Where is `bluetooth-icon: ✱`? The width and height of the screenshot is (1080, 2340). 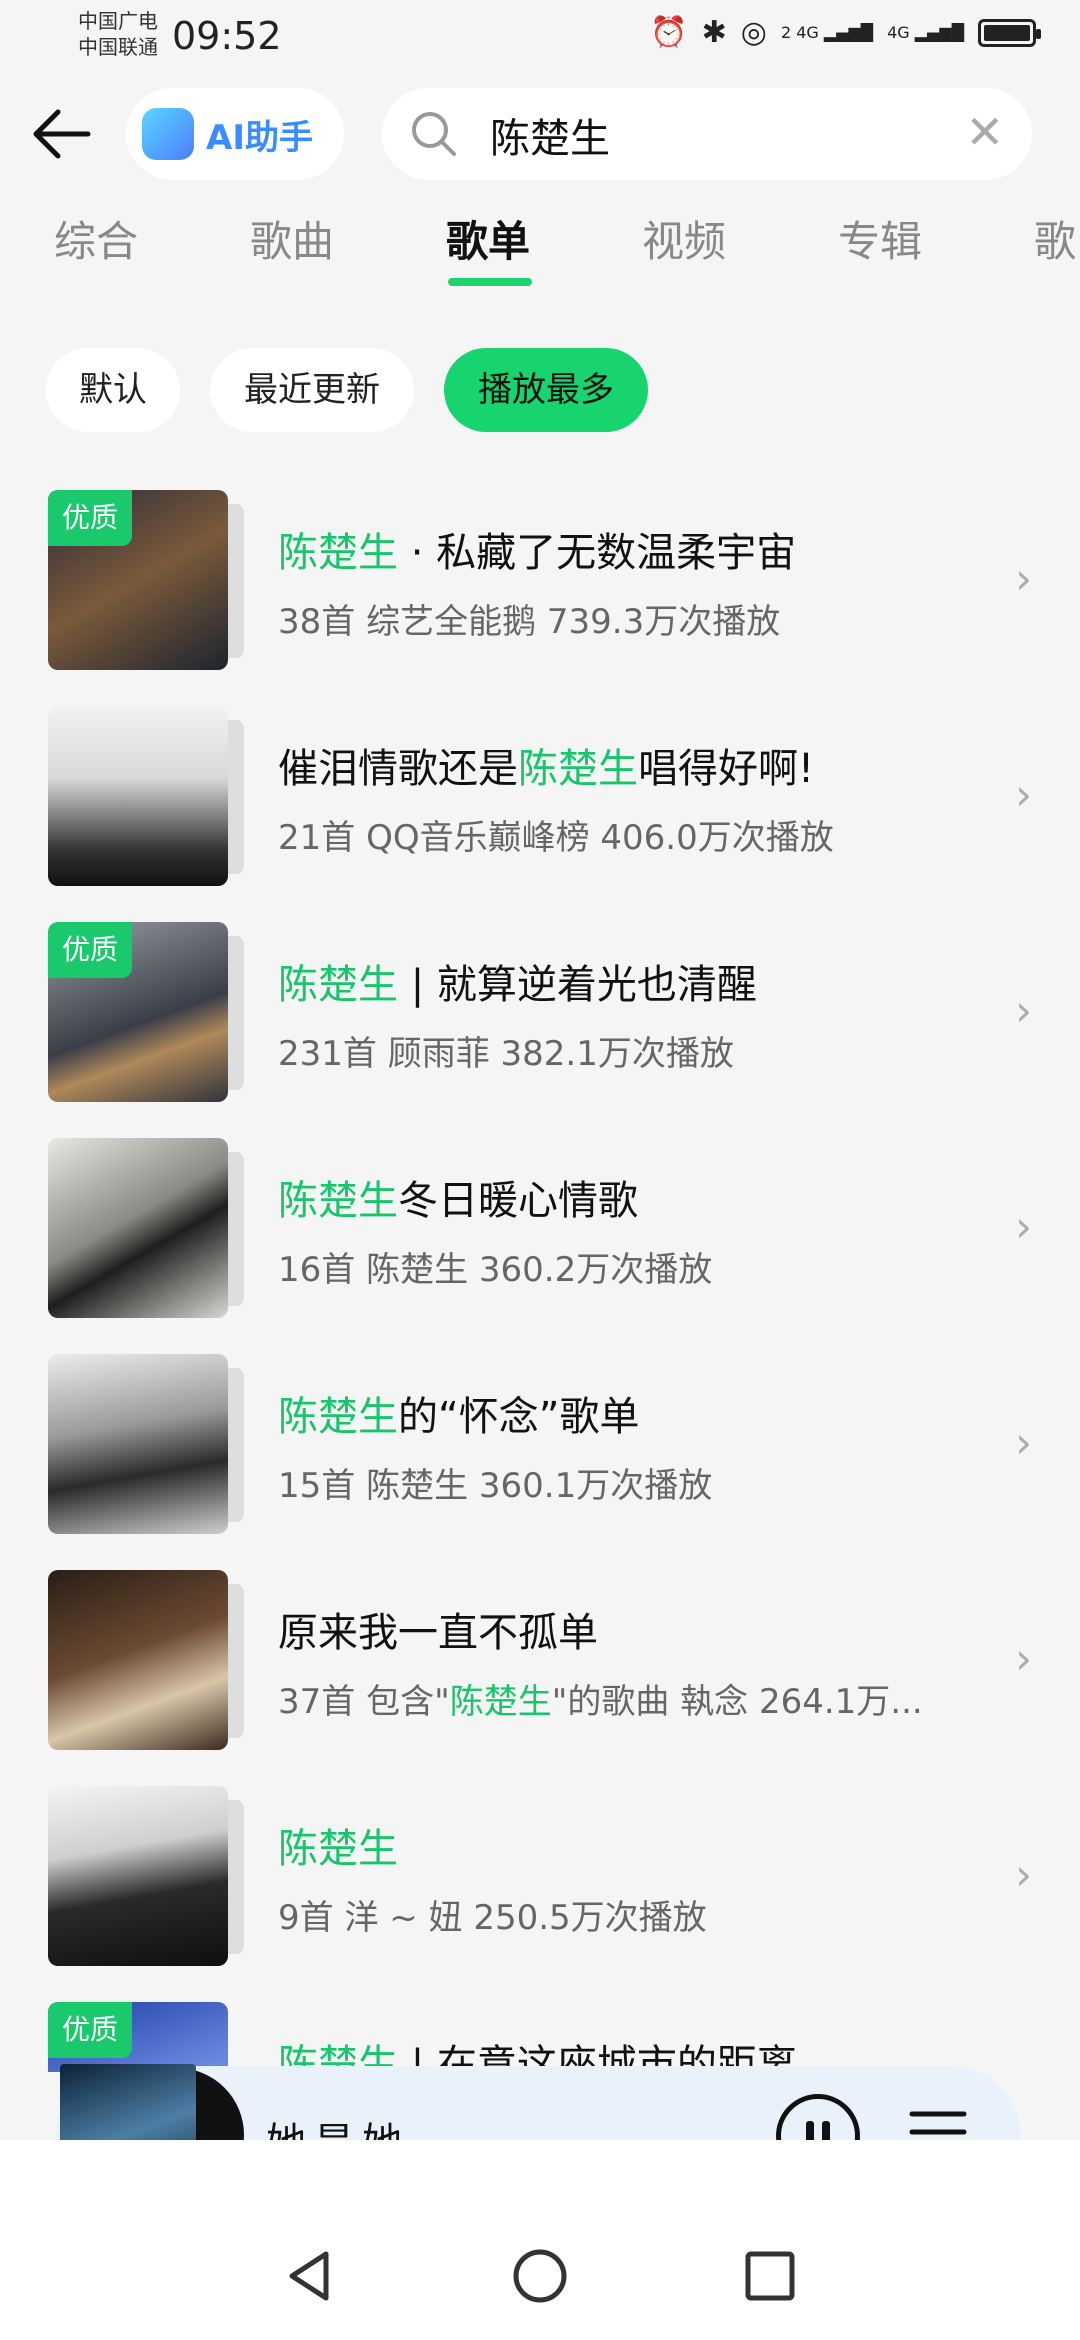
bluetooth-icon: ✱ is located at coordinates (714, 32).